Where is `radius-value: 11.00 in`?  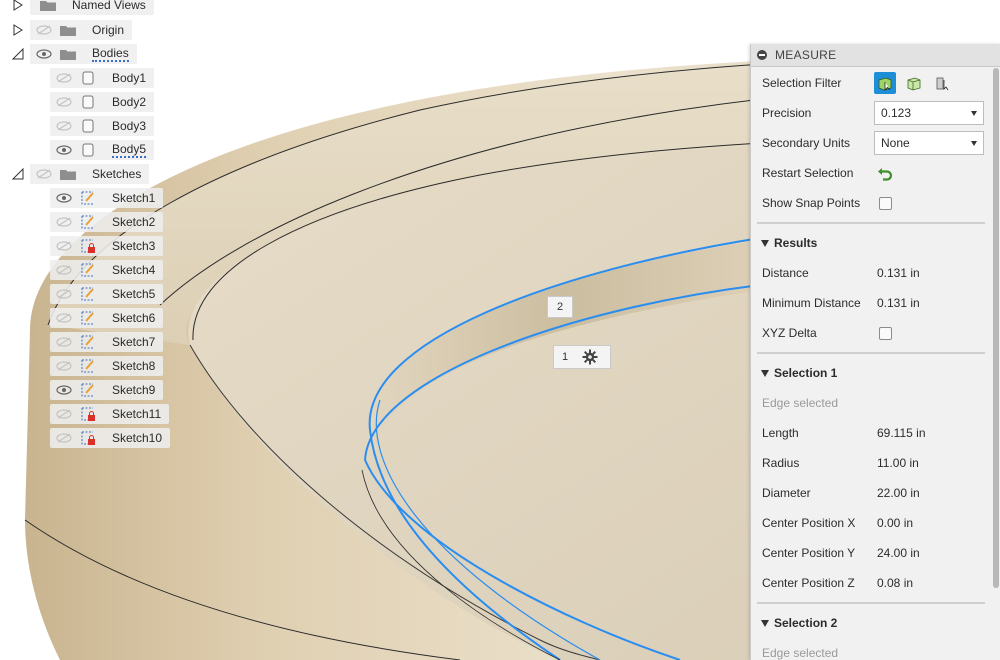
radius-value: 11.00 in is located at coordinates (898, 463).